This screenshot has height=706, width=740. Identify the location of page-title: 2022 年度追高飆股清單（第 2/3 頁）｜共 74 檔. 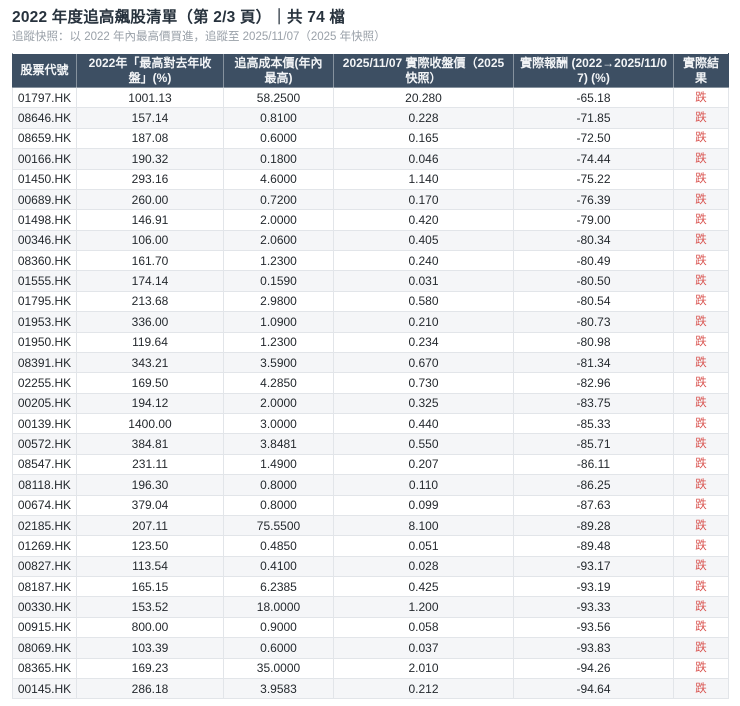
(179, 17).